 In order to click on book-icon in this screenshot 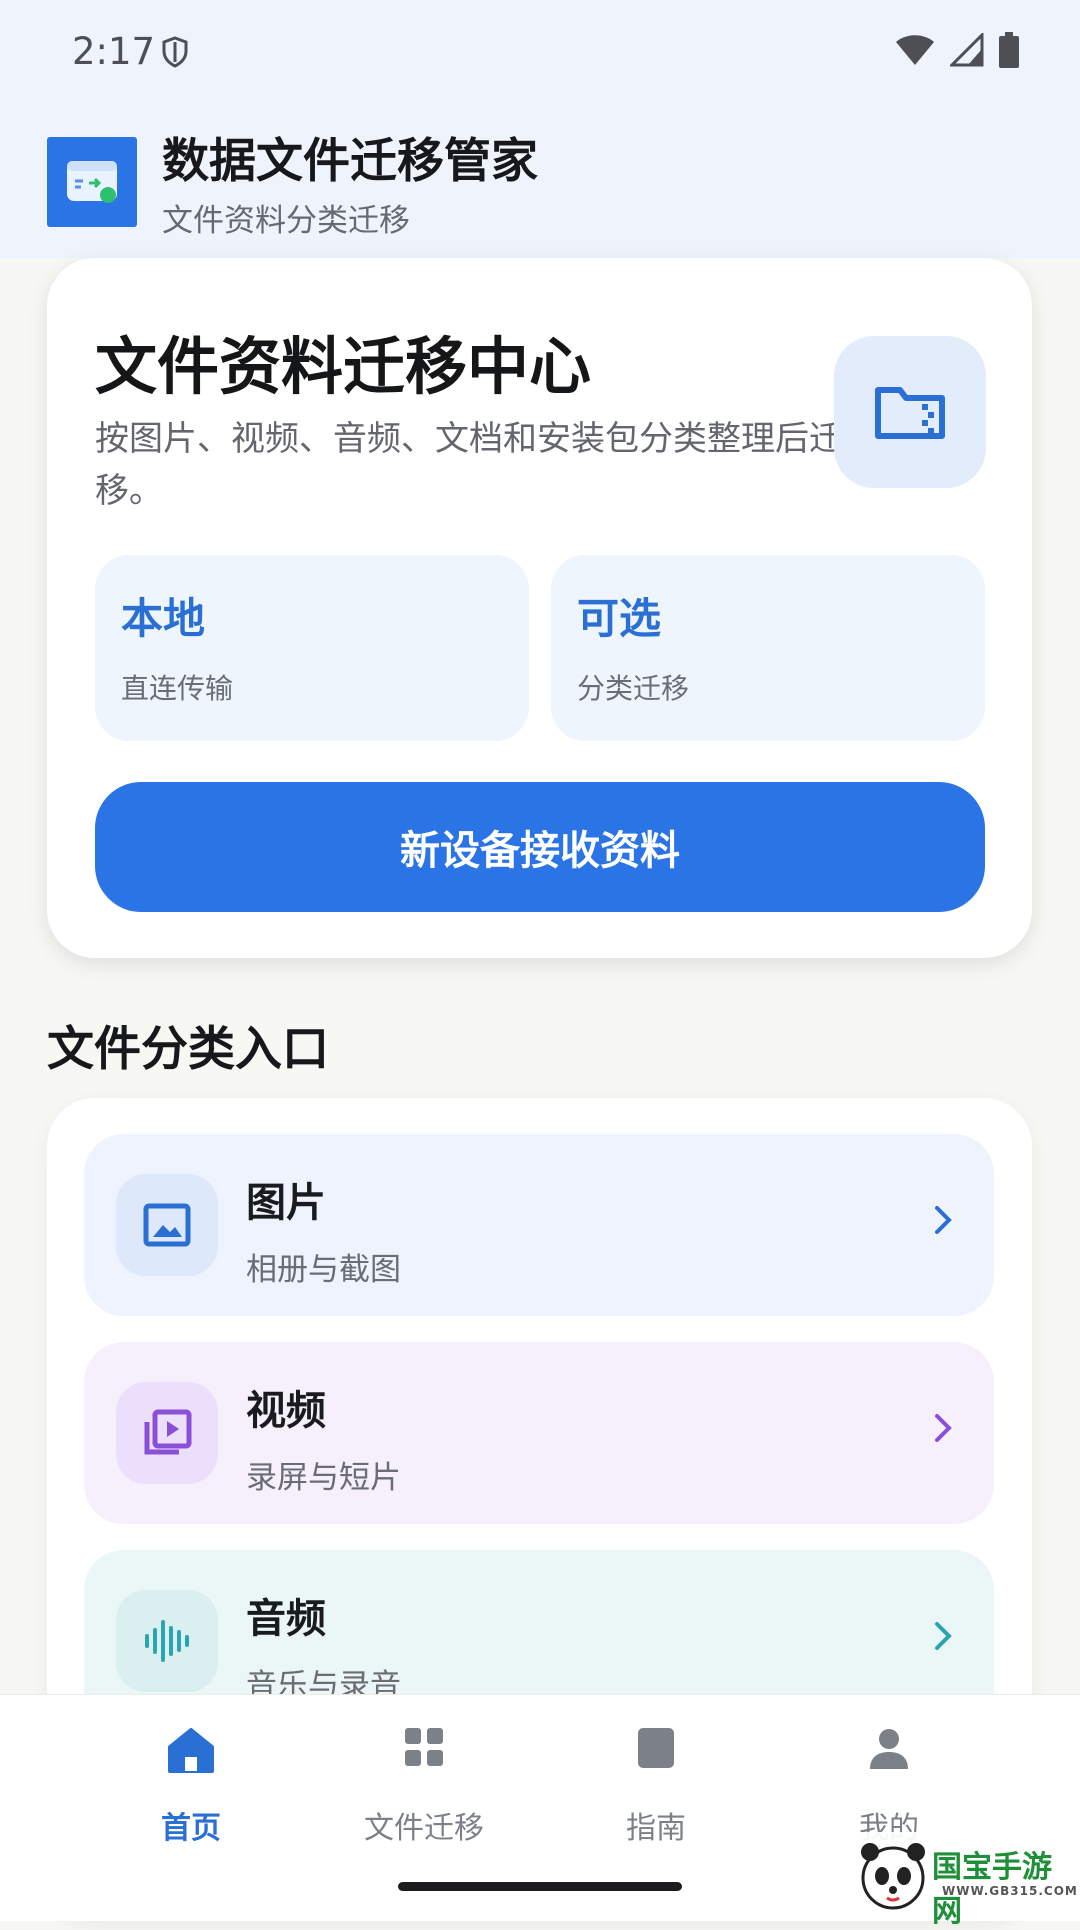, I will do `click(656, 1750)`.